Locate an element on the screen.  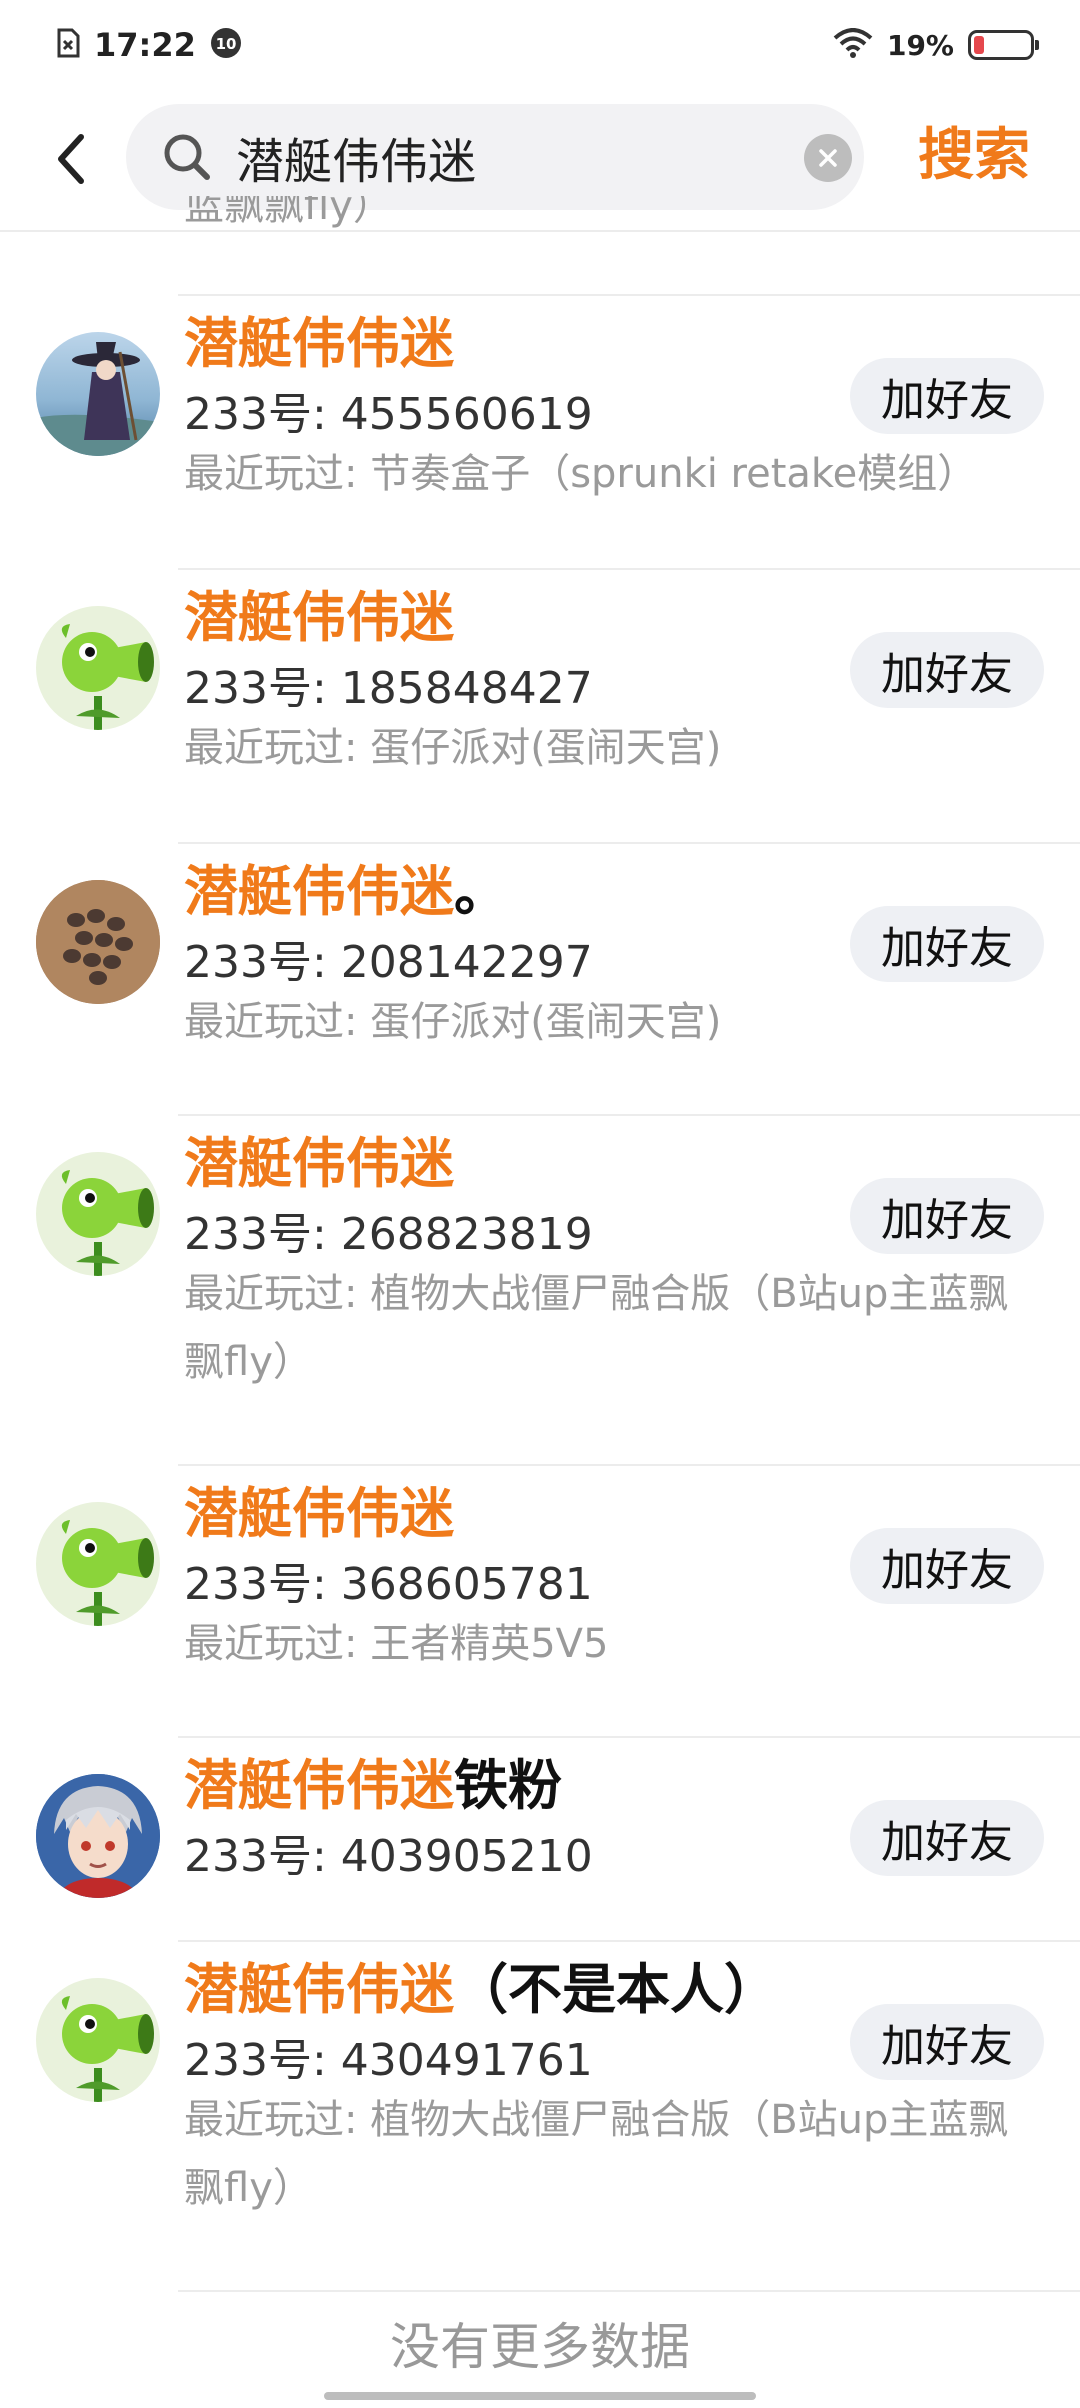
search-icon is located at coordinates (187, 159).